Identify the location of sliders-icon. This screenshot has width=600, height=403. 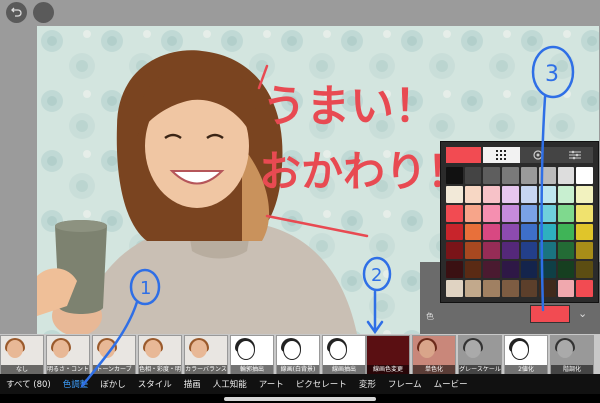
(574, 155).